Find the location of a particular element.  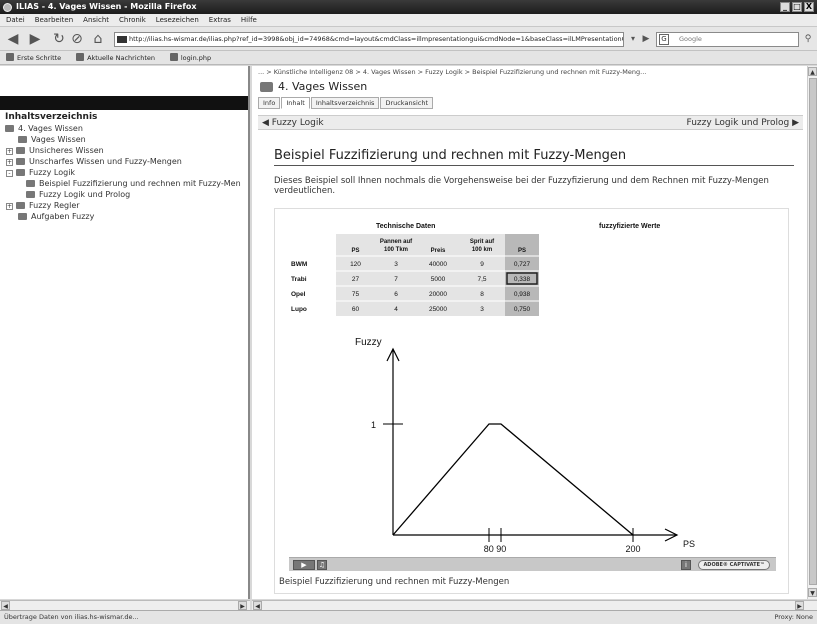

collapse-icon: - is located at coordinates (9, 173).